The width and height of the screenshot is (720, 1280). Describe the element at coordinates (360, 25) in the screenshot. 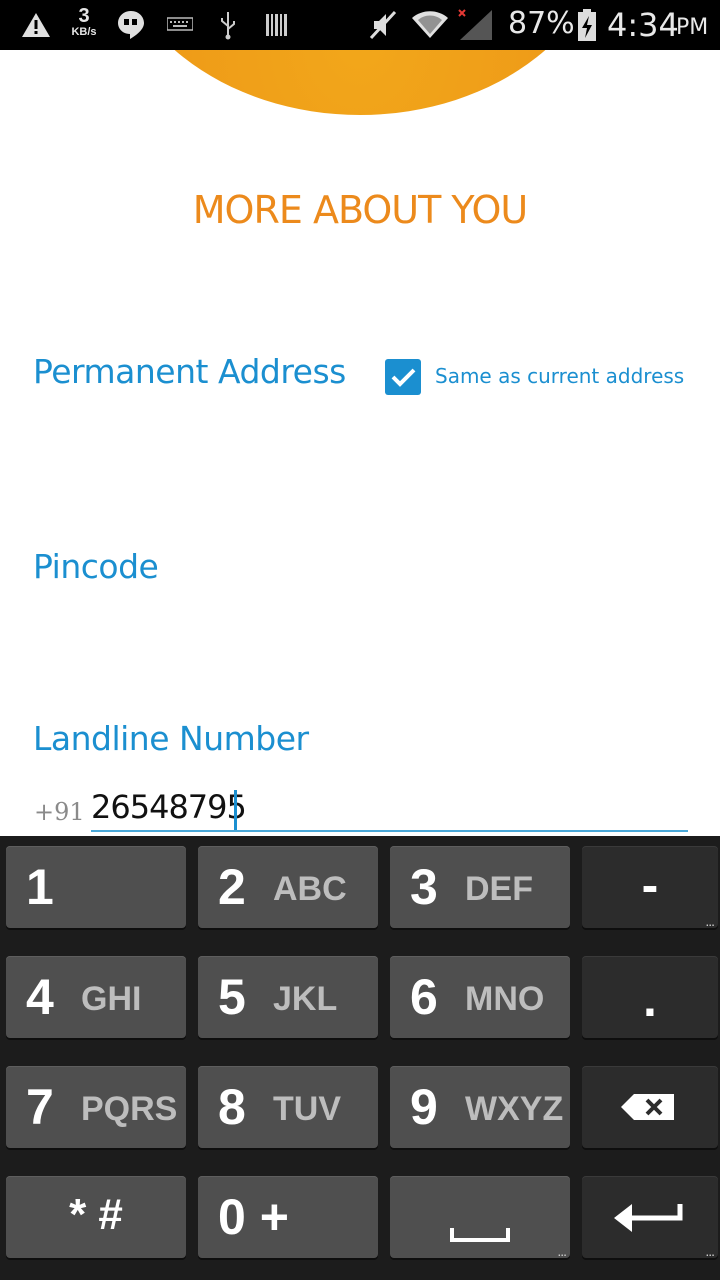

I see `status-bar: 3 KB/s 87% 4:34 PM` at that location.